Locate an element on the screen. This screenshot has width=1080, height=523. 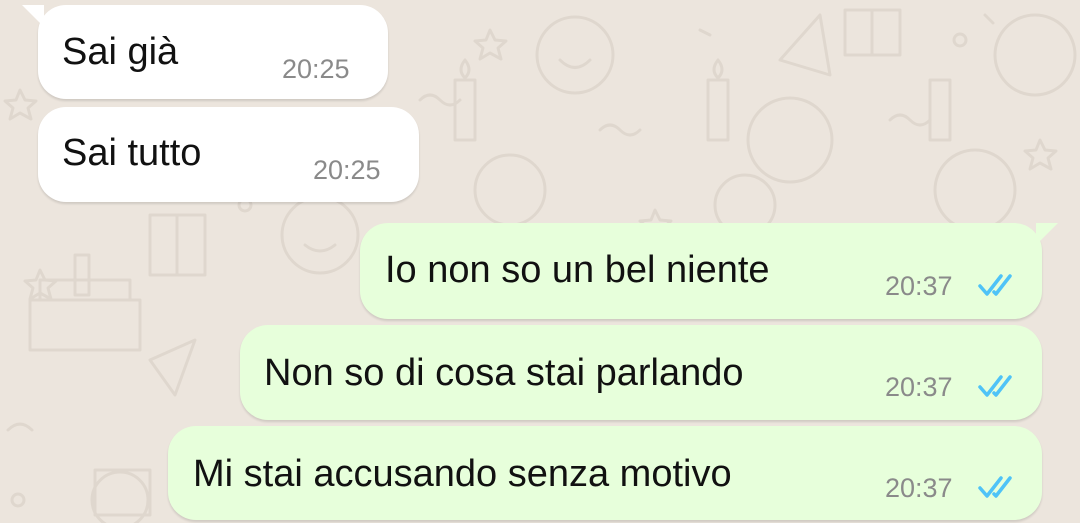
message-text: Io non so un bel niente is located at coordinates (577, 270).